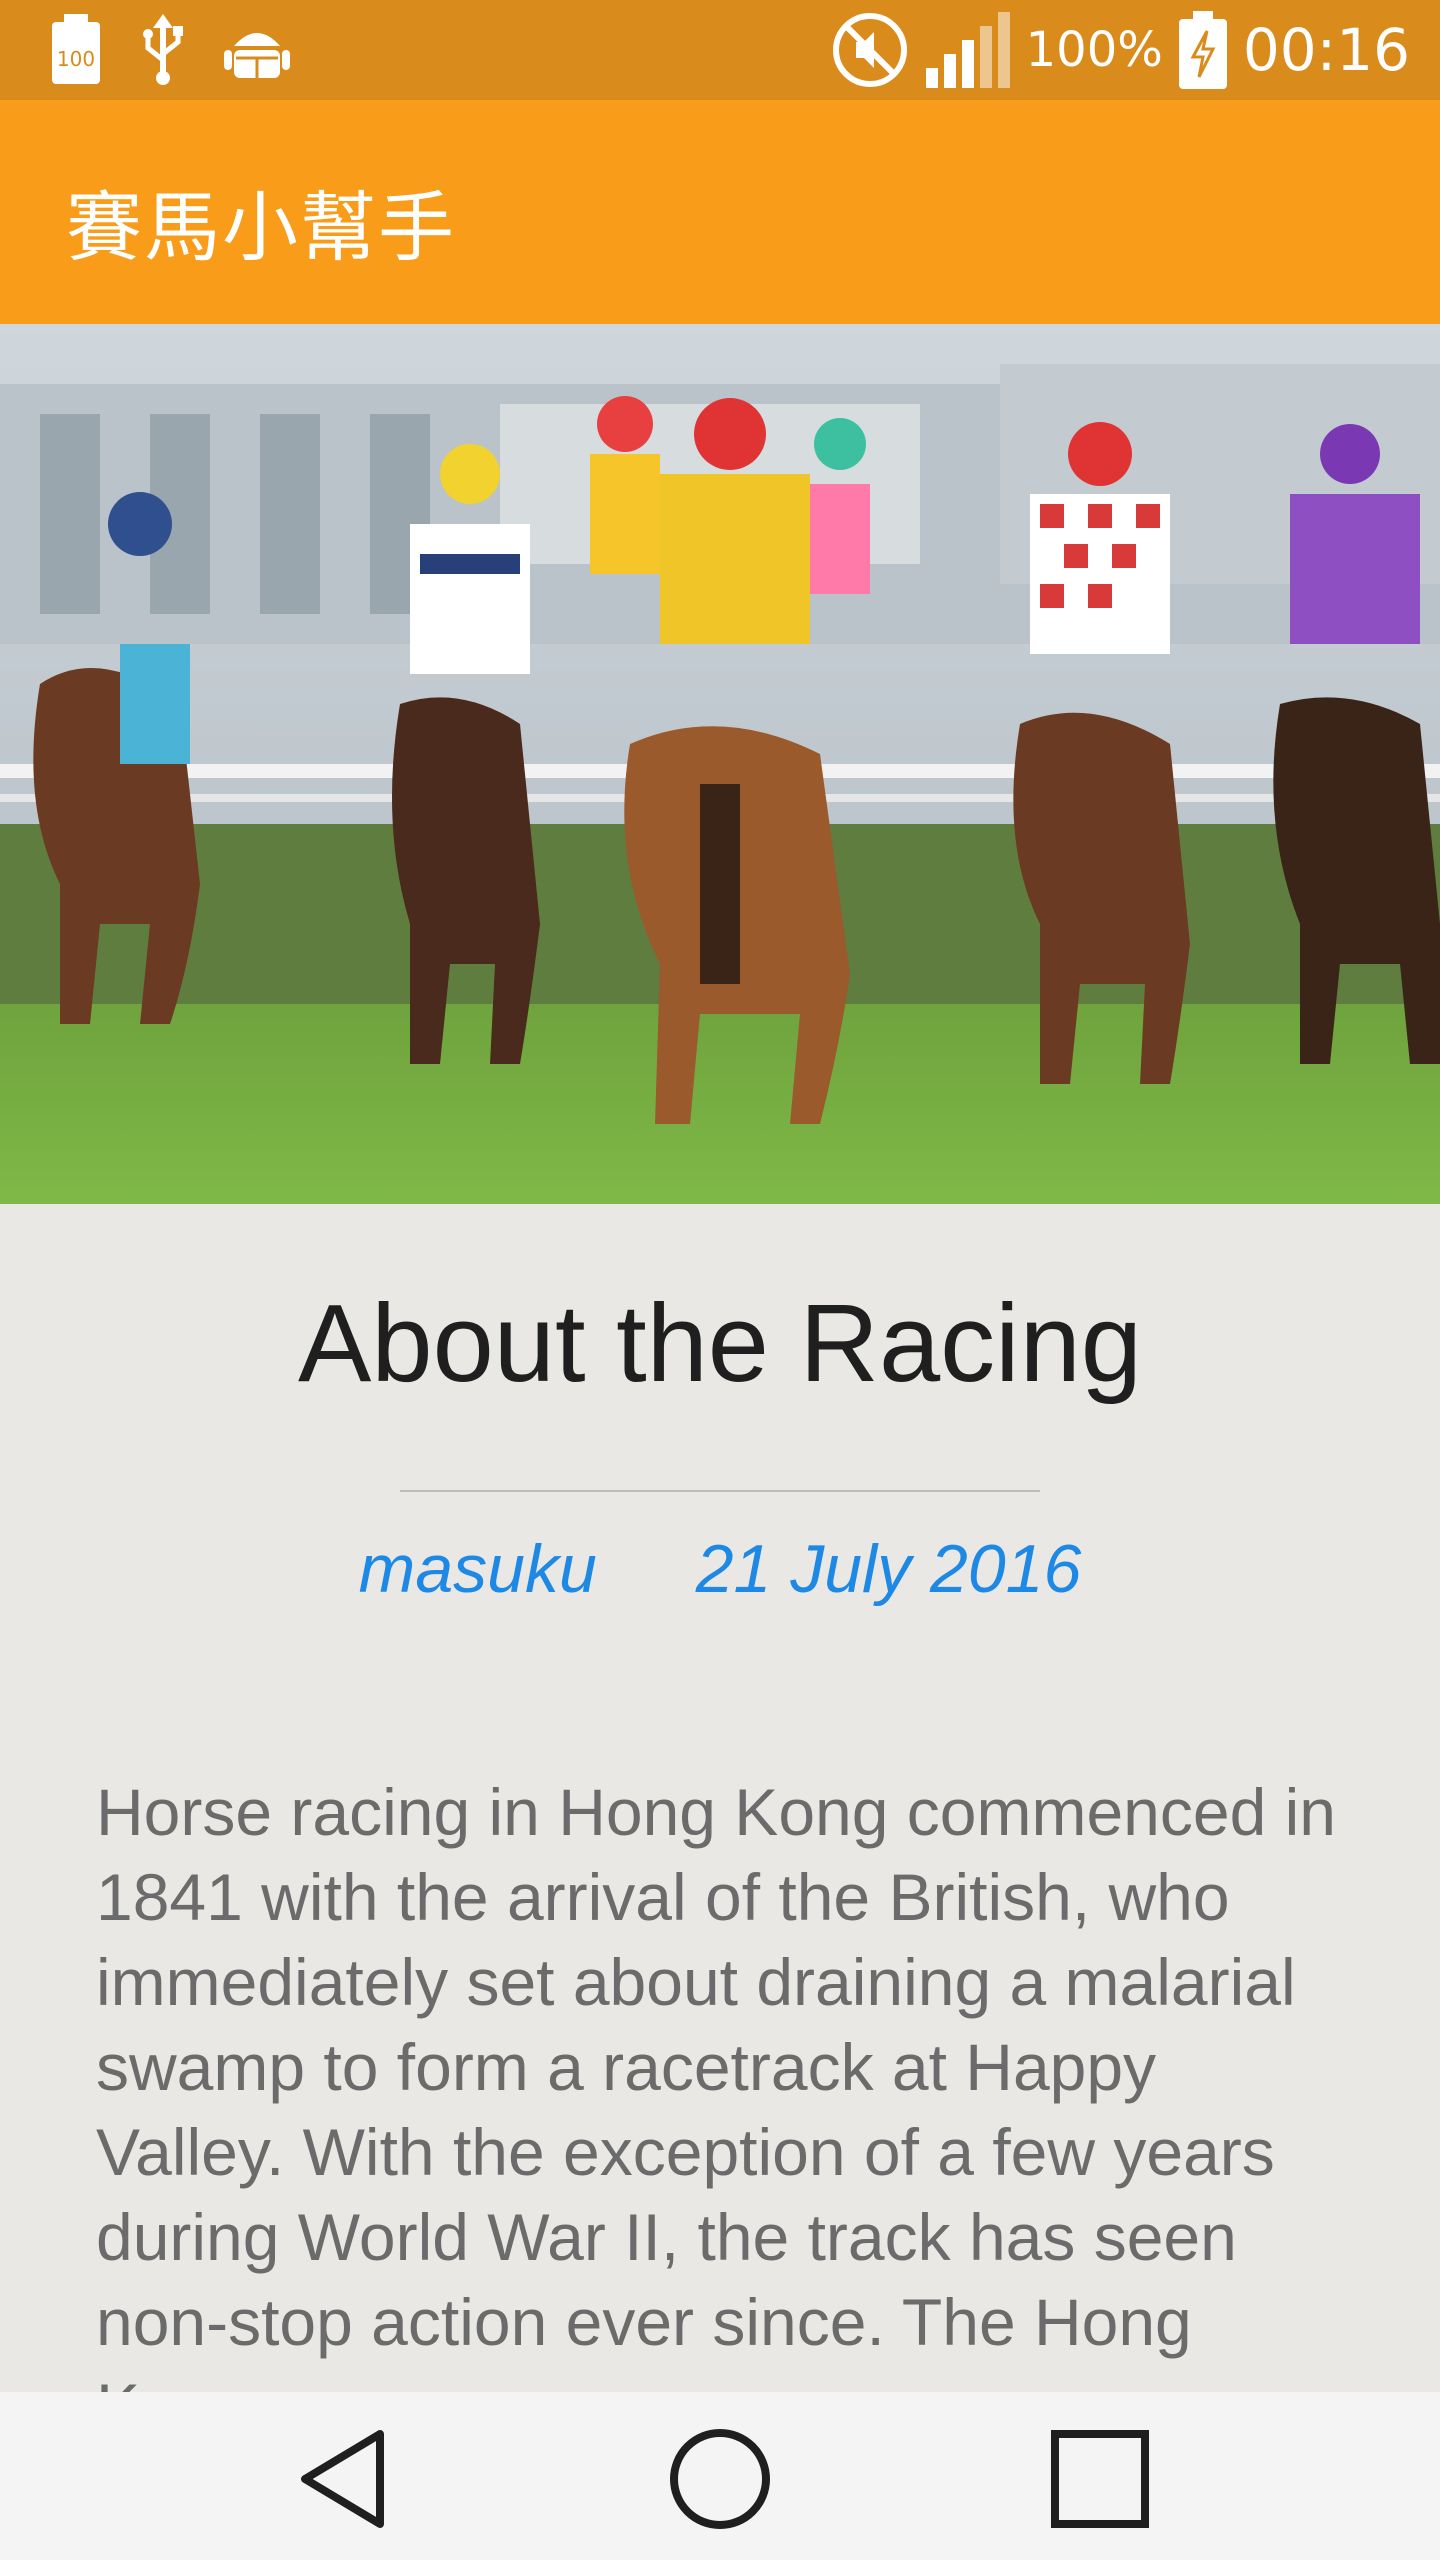  I want to click on svg-text: 100, so click(76, 59).